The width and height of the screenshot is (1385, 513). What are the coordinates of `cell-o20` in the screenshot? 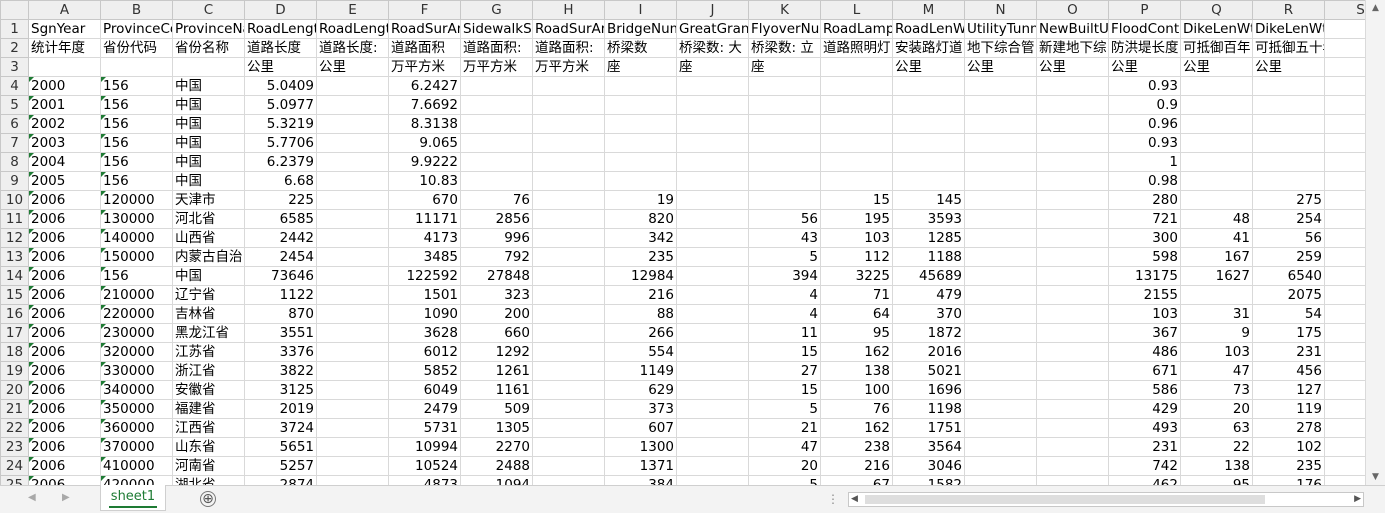 It's located at (1072, 390).